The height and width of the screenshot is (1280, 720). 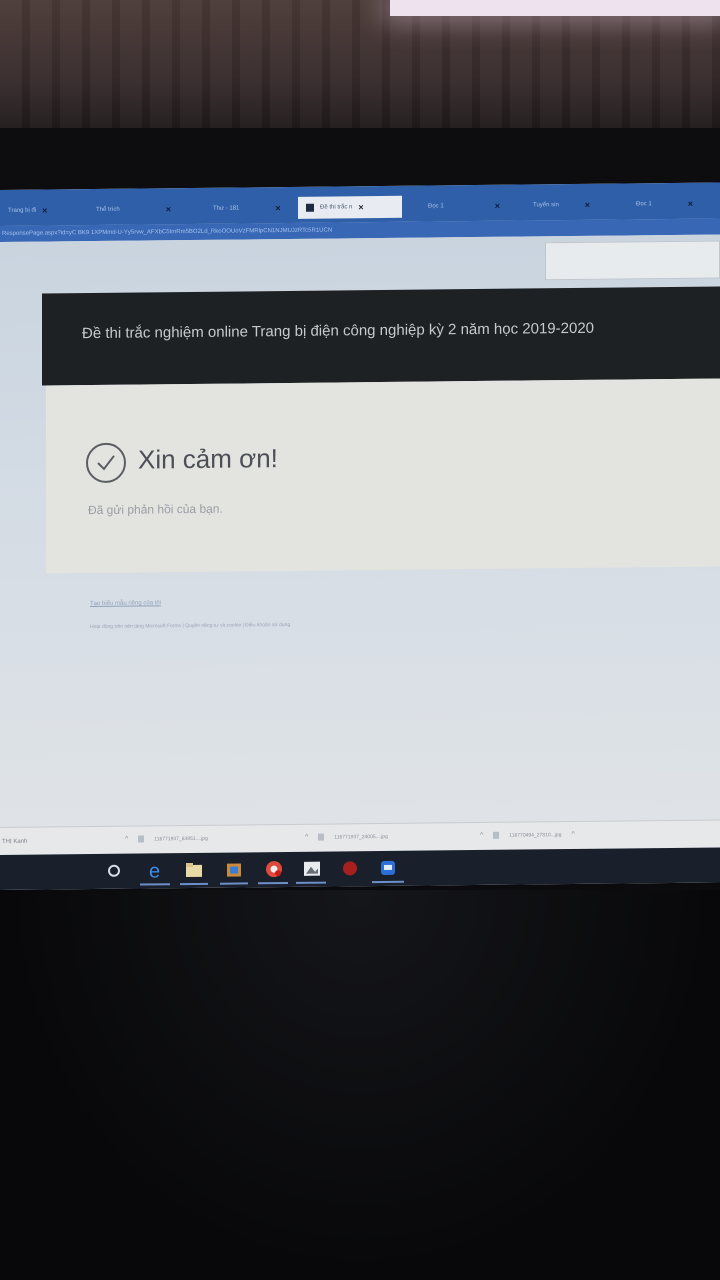 I want to click on tab-tuyen-sinh: Tuyển sin ×, so click(x=561, y=205).